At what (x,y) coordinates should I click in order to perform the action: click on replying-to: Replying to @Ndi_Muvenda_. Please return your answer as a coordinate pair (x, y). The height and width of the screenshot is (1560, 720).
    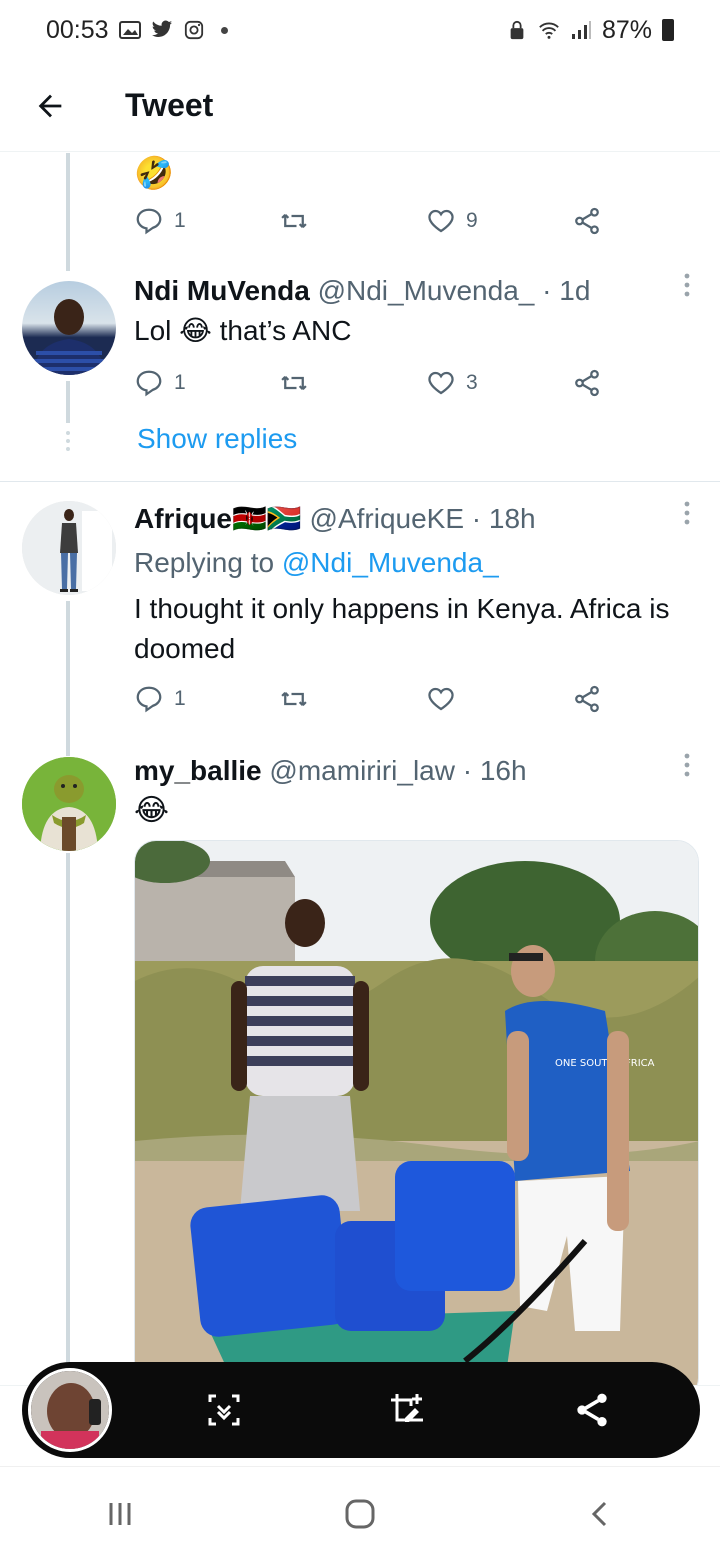
    Looking at the image, I should click on (417, 563).